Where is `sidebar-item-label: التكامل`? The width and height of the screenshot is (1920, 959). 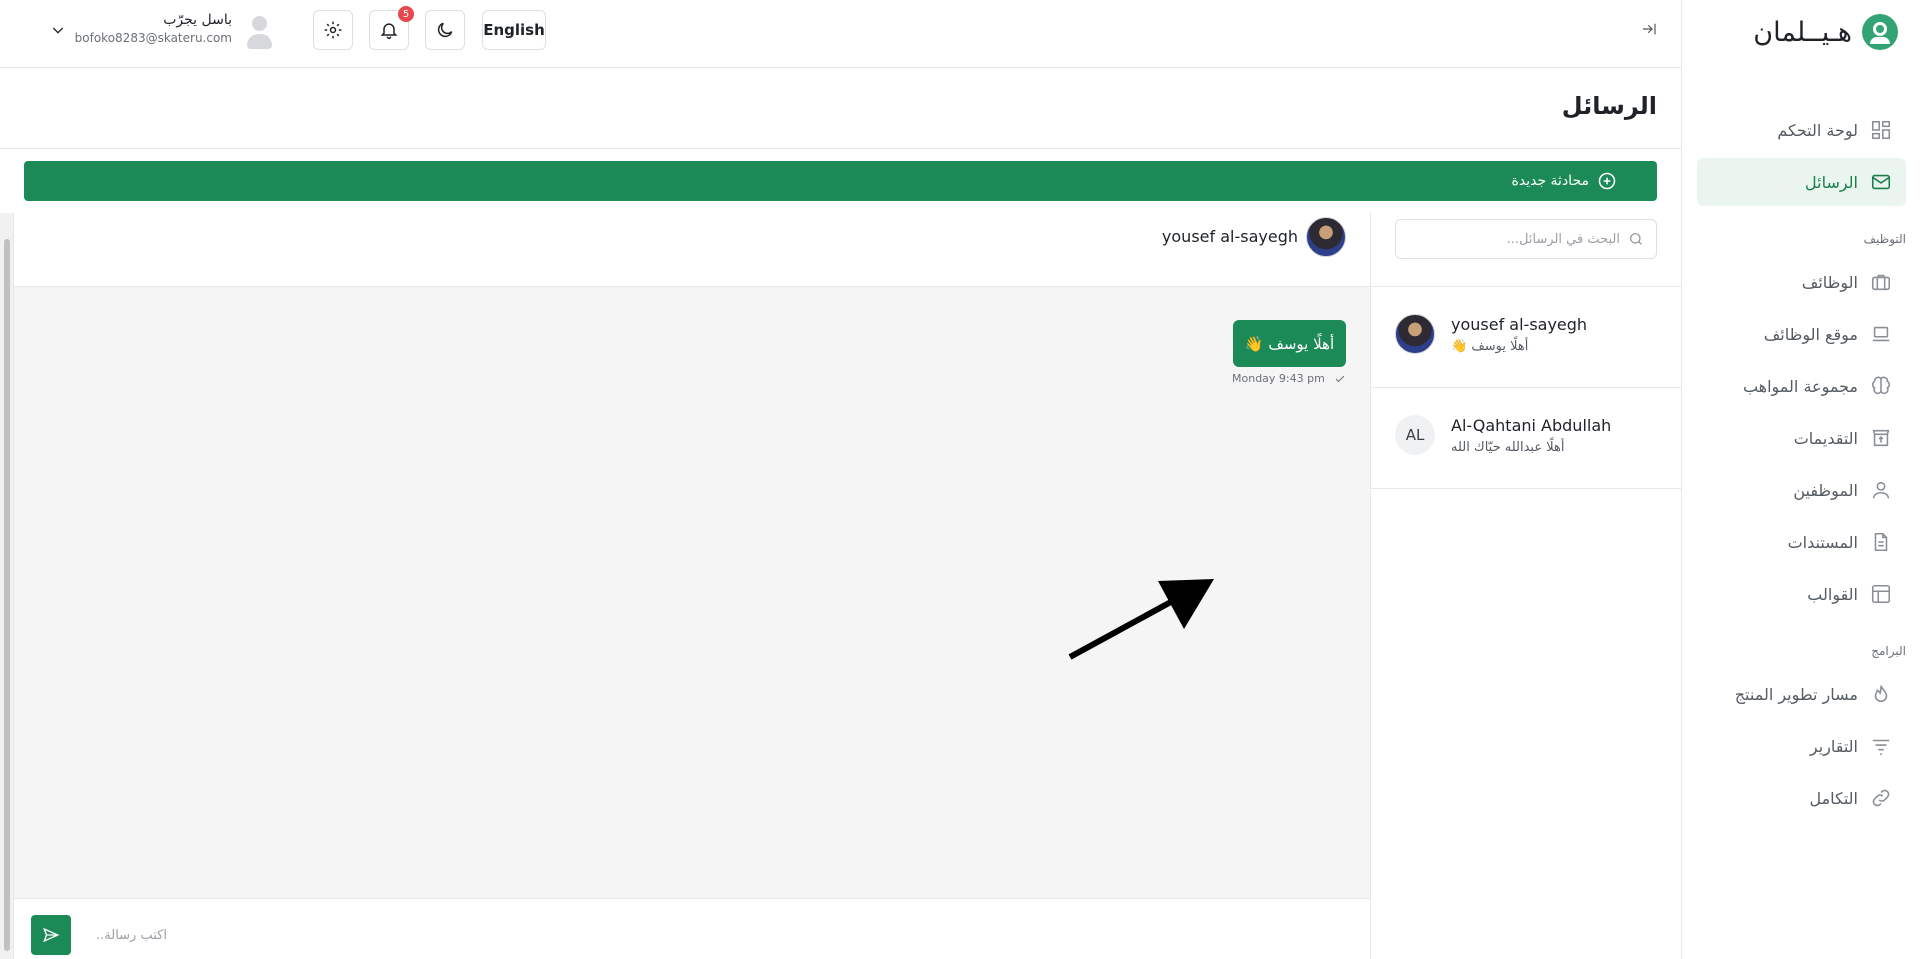
sidebar-item-label: التكامل is located at coordinates (1833, 798).